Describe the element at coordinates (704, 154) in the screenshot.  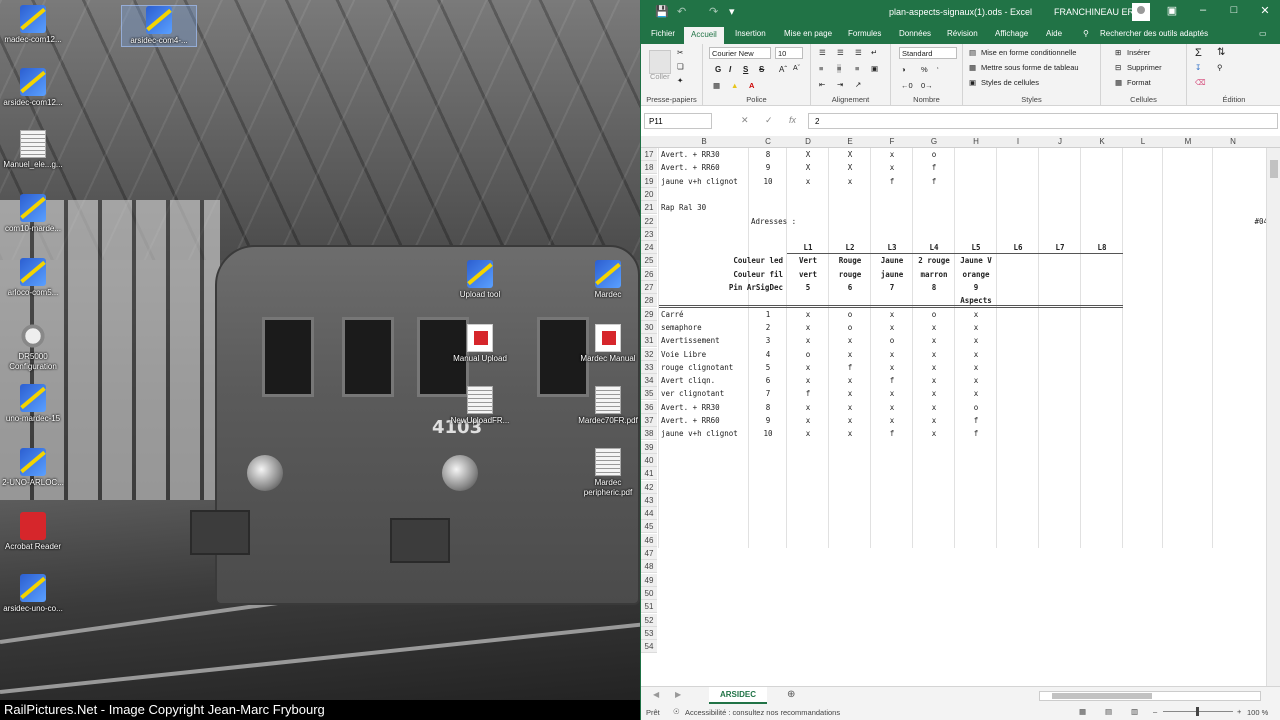
I see `table-cell: Avert. + RR30` at that location.